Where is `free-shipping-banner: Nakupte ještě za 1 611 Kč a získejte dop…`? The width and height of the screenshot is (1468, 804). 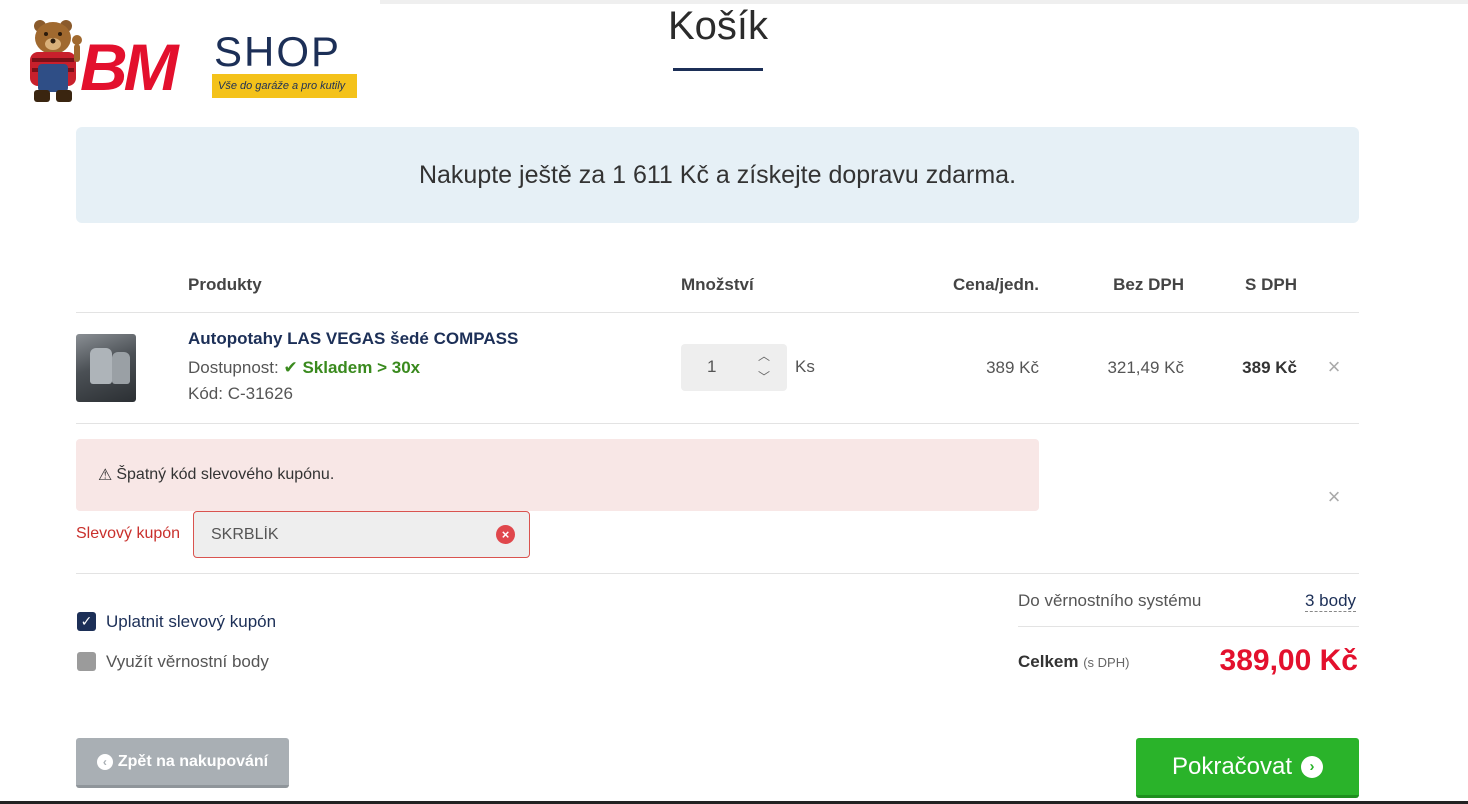
free-shipping-banner: Nakupte ještě za 1 611 Kč a získejte dop… is located at coordinates (717, 175).